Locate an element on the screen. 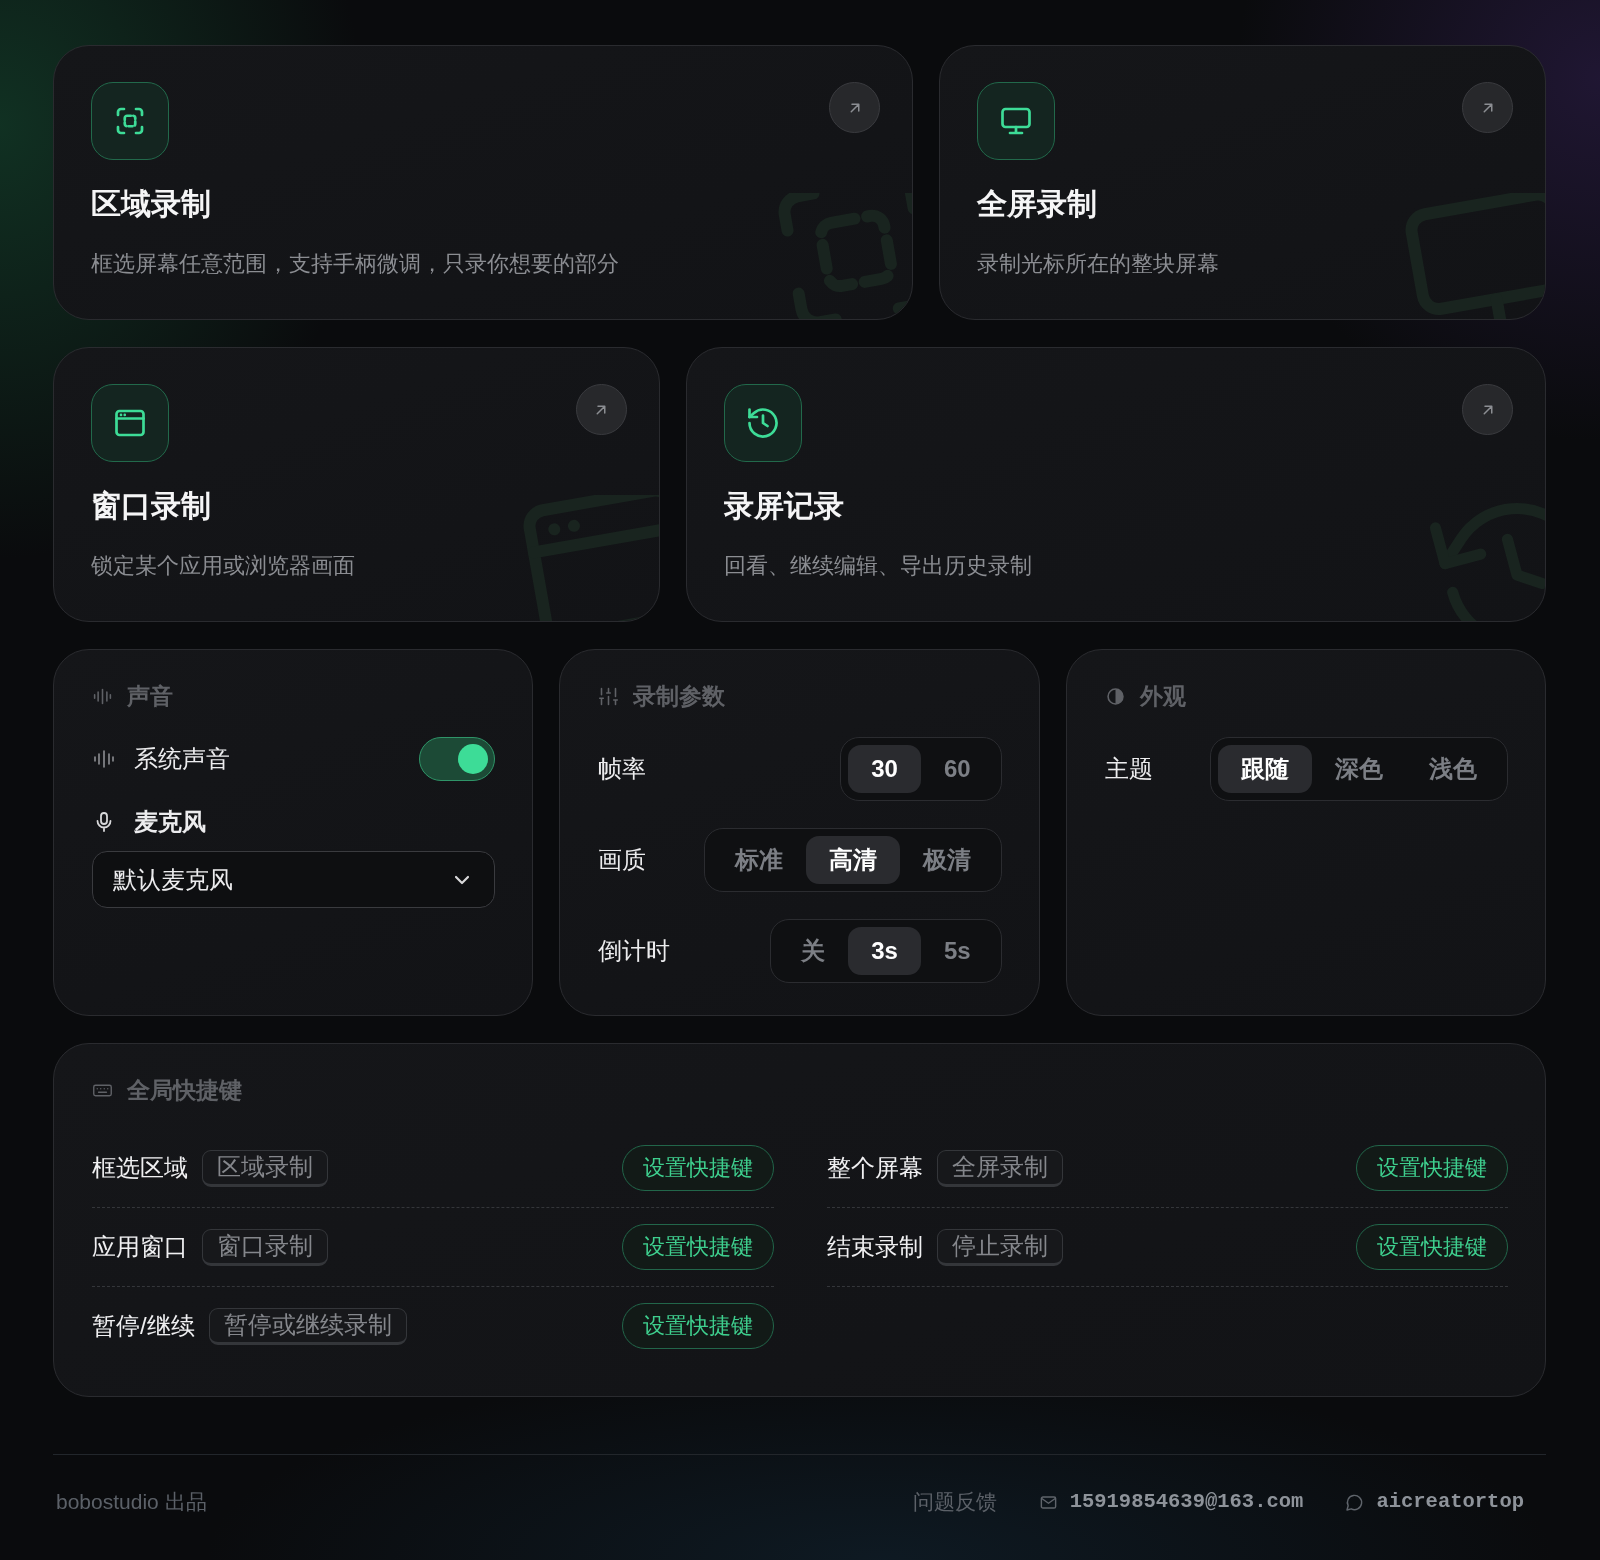  wechat-link: aicreatortop is located at coordinates (1434, 1502).